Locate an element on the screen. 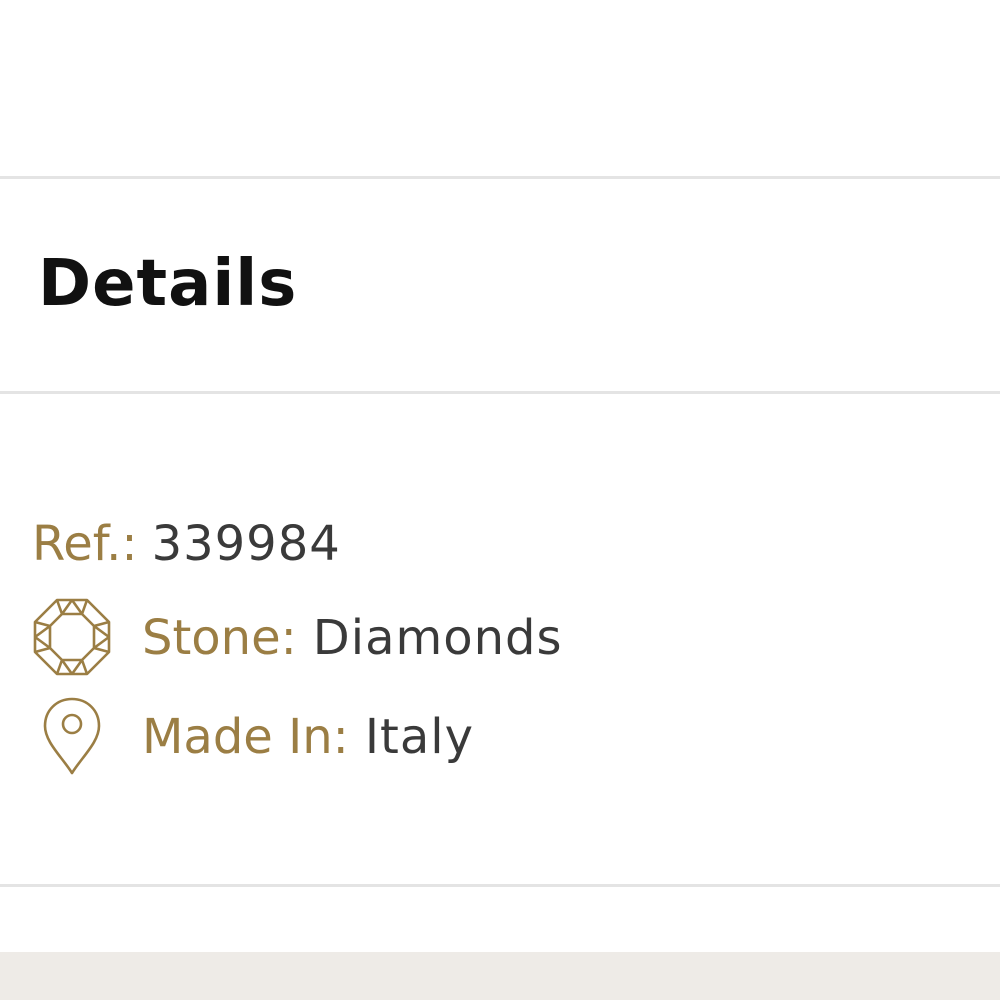  ref-value: 339984 is located at coordinates (246, 544).